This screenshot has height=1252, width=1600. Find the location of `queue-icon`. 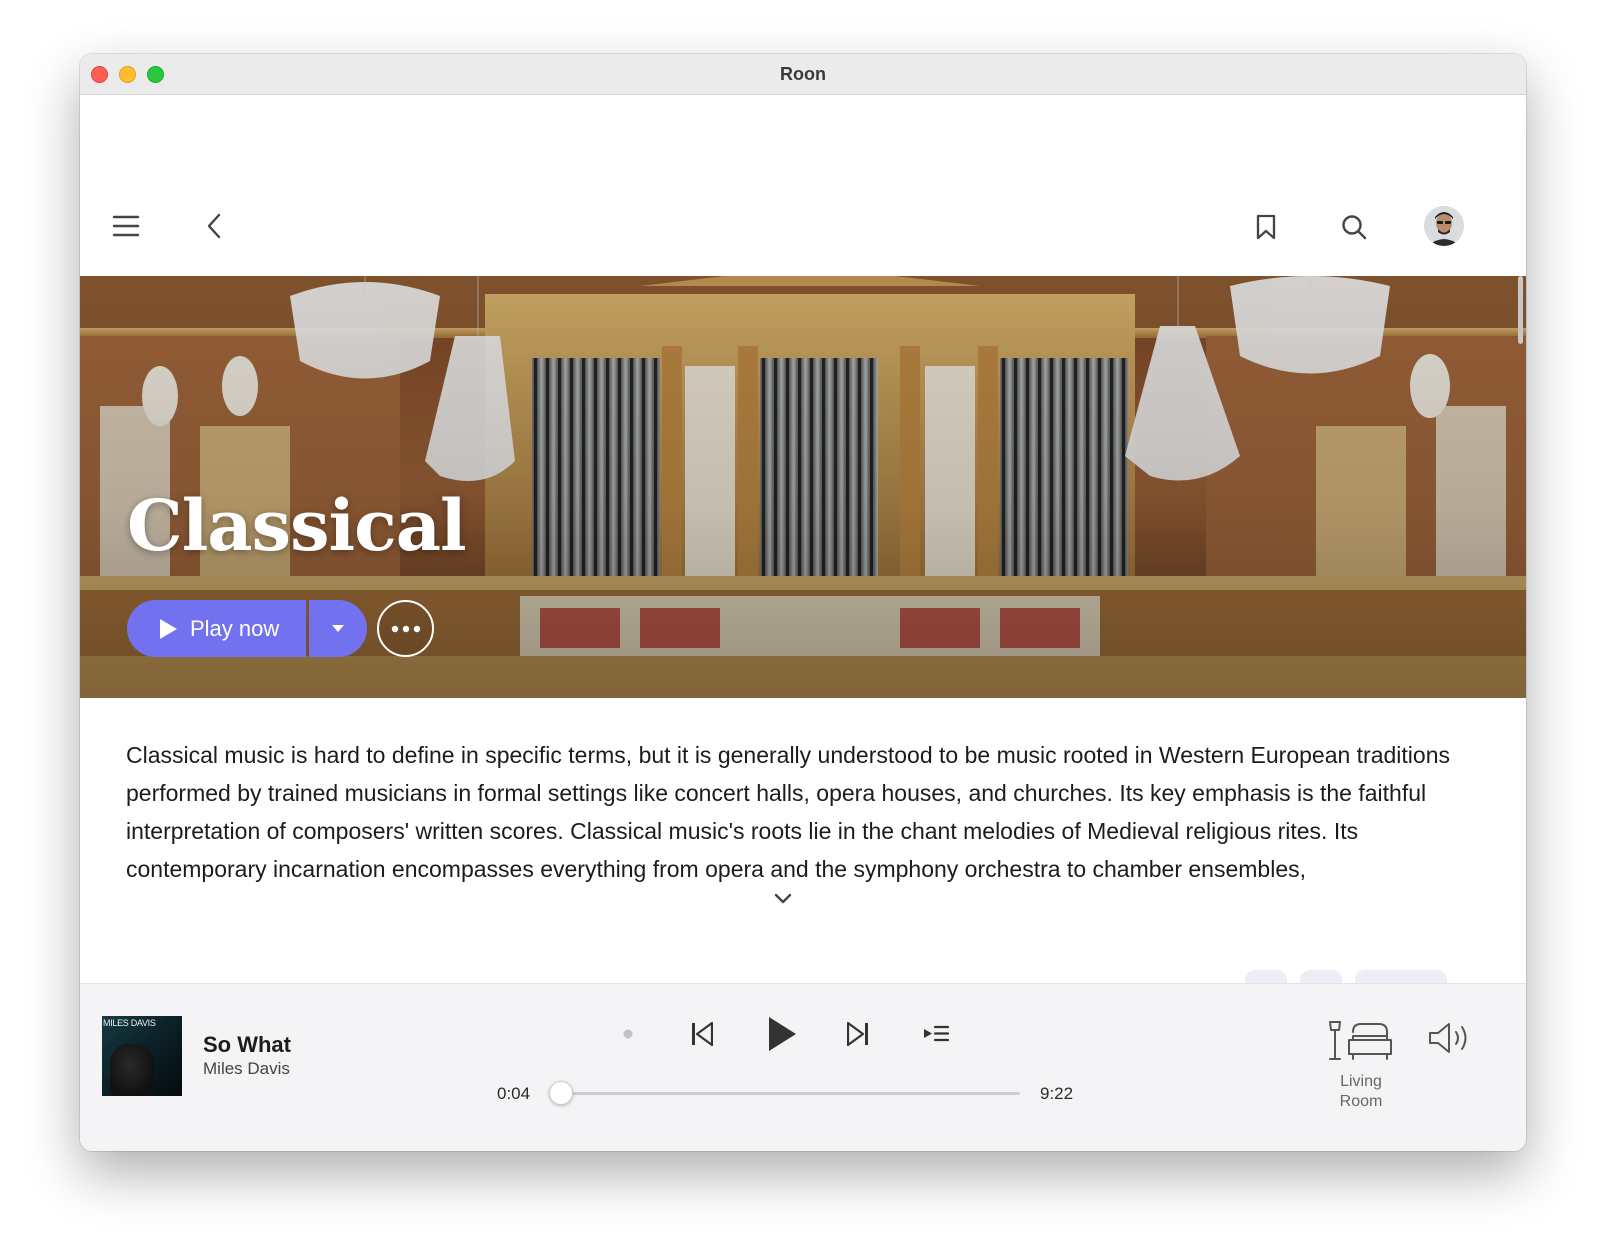

queue-icon is located at coordinates (936, 1033).